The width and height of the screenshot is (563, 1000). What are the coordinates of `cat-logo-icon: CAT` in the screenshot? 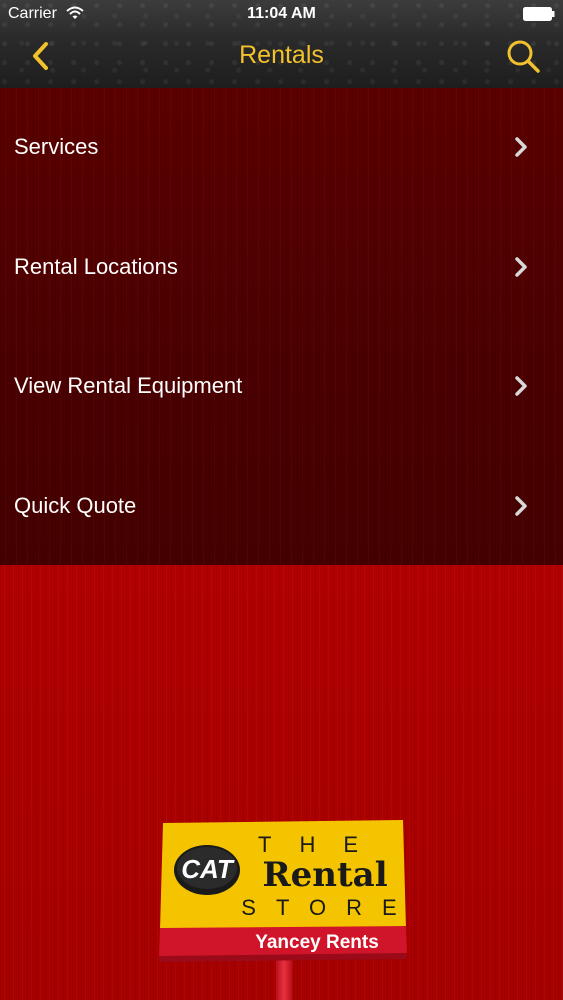 It's located at (207, 870).